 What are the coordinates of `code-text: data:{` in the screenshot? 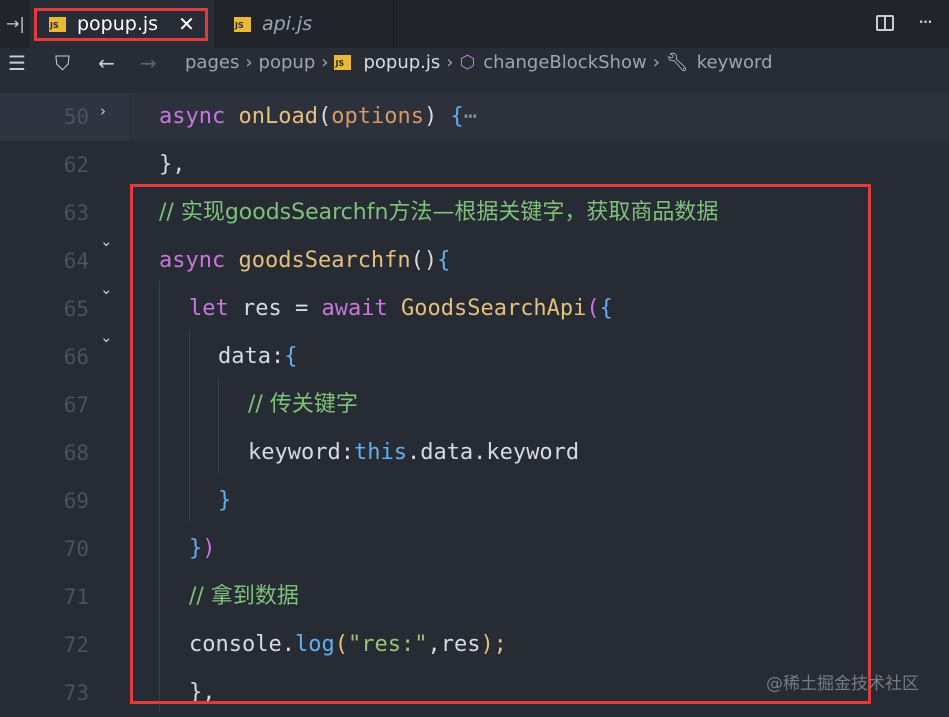 It's located at (258, 356).